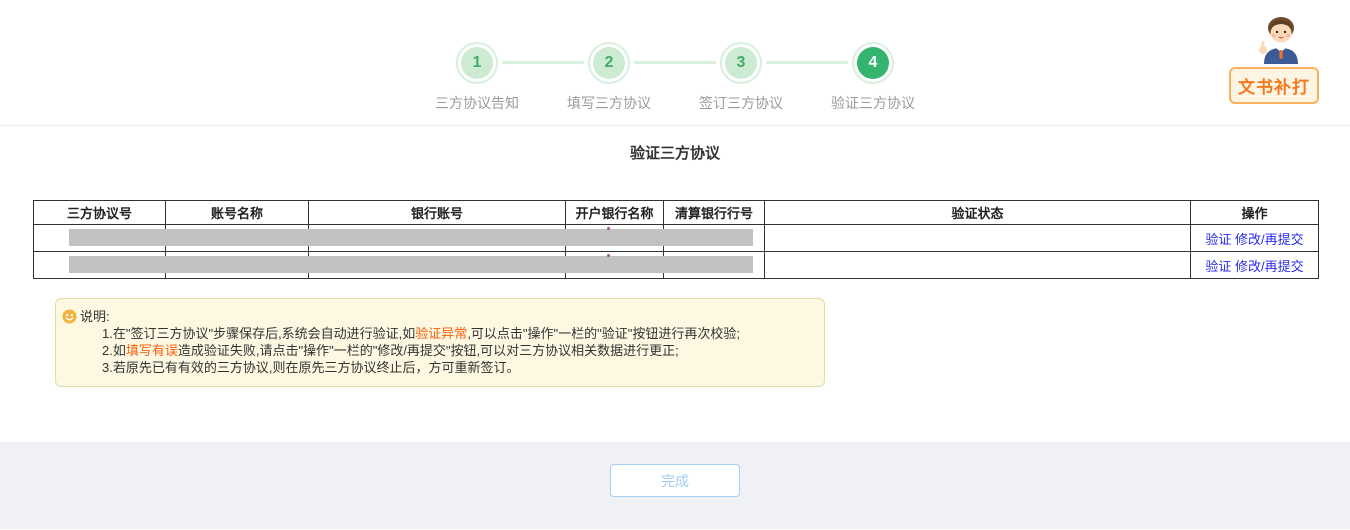 This screenshot has width=1350, height=530. I want to click on step-4-number: 4, so click(873, 63).